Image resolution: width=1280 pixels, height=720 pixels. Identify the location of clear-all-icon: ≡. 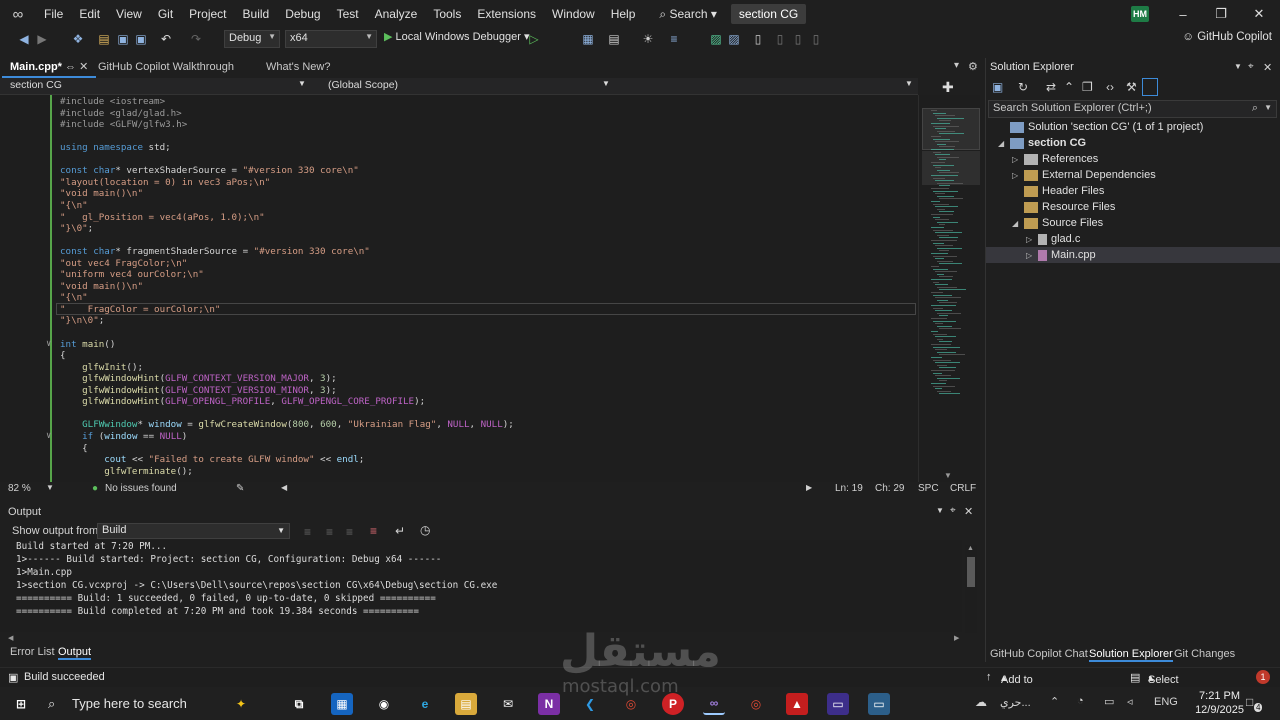
(373, 531).